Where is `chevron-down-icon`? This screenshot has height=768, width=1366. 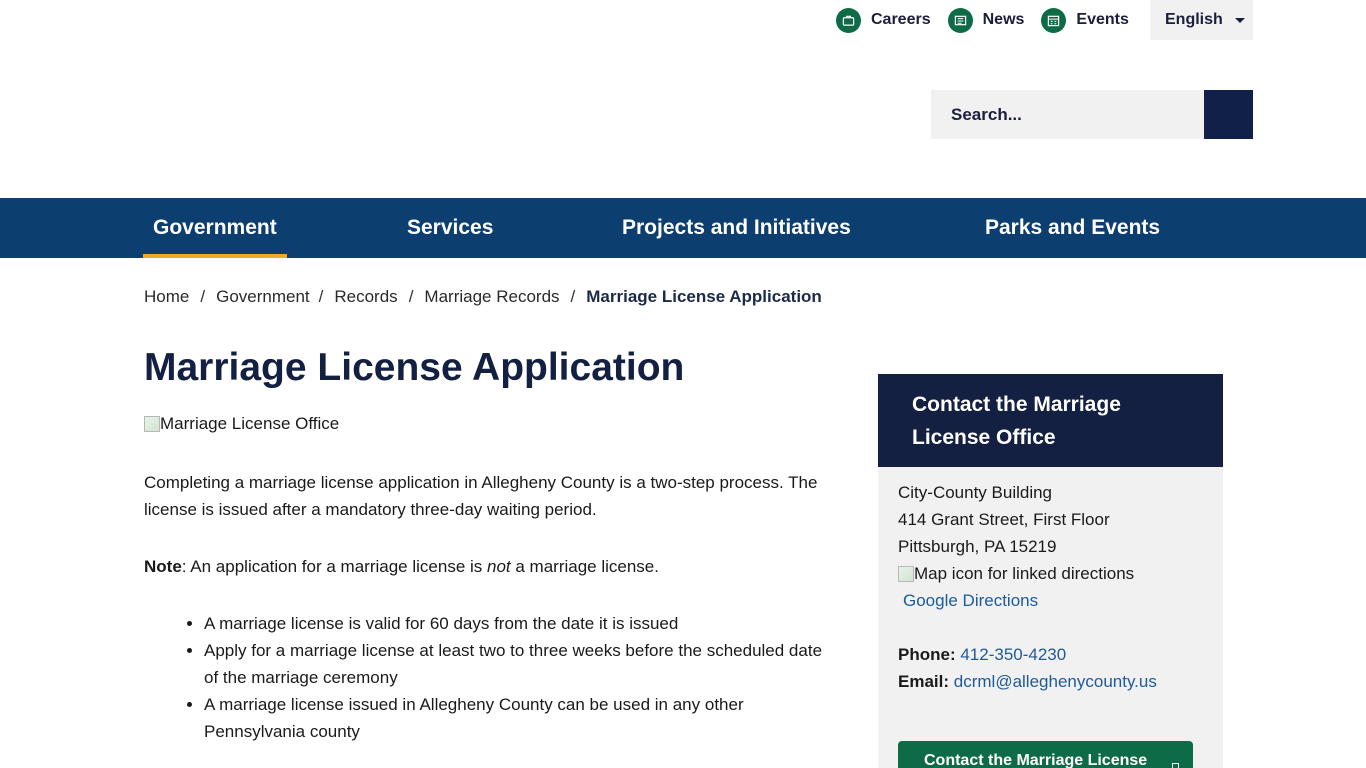 chevron-down-icon is located at coordinates (1239, 20).